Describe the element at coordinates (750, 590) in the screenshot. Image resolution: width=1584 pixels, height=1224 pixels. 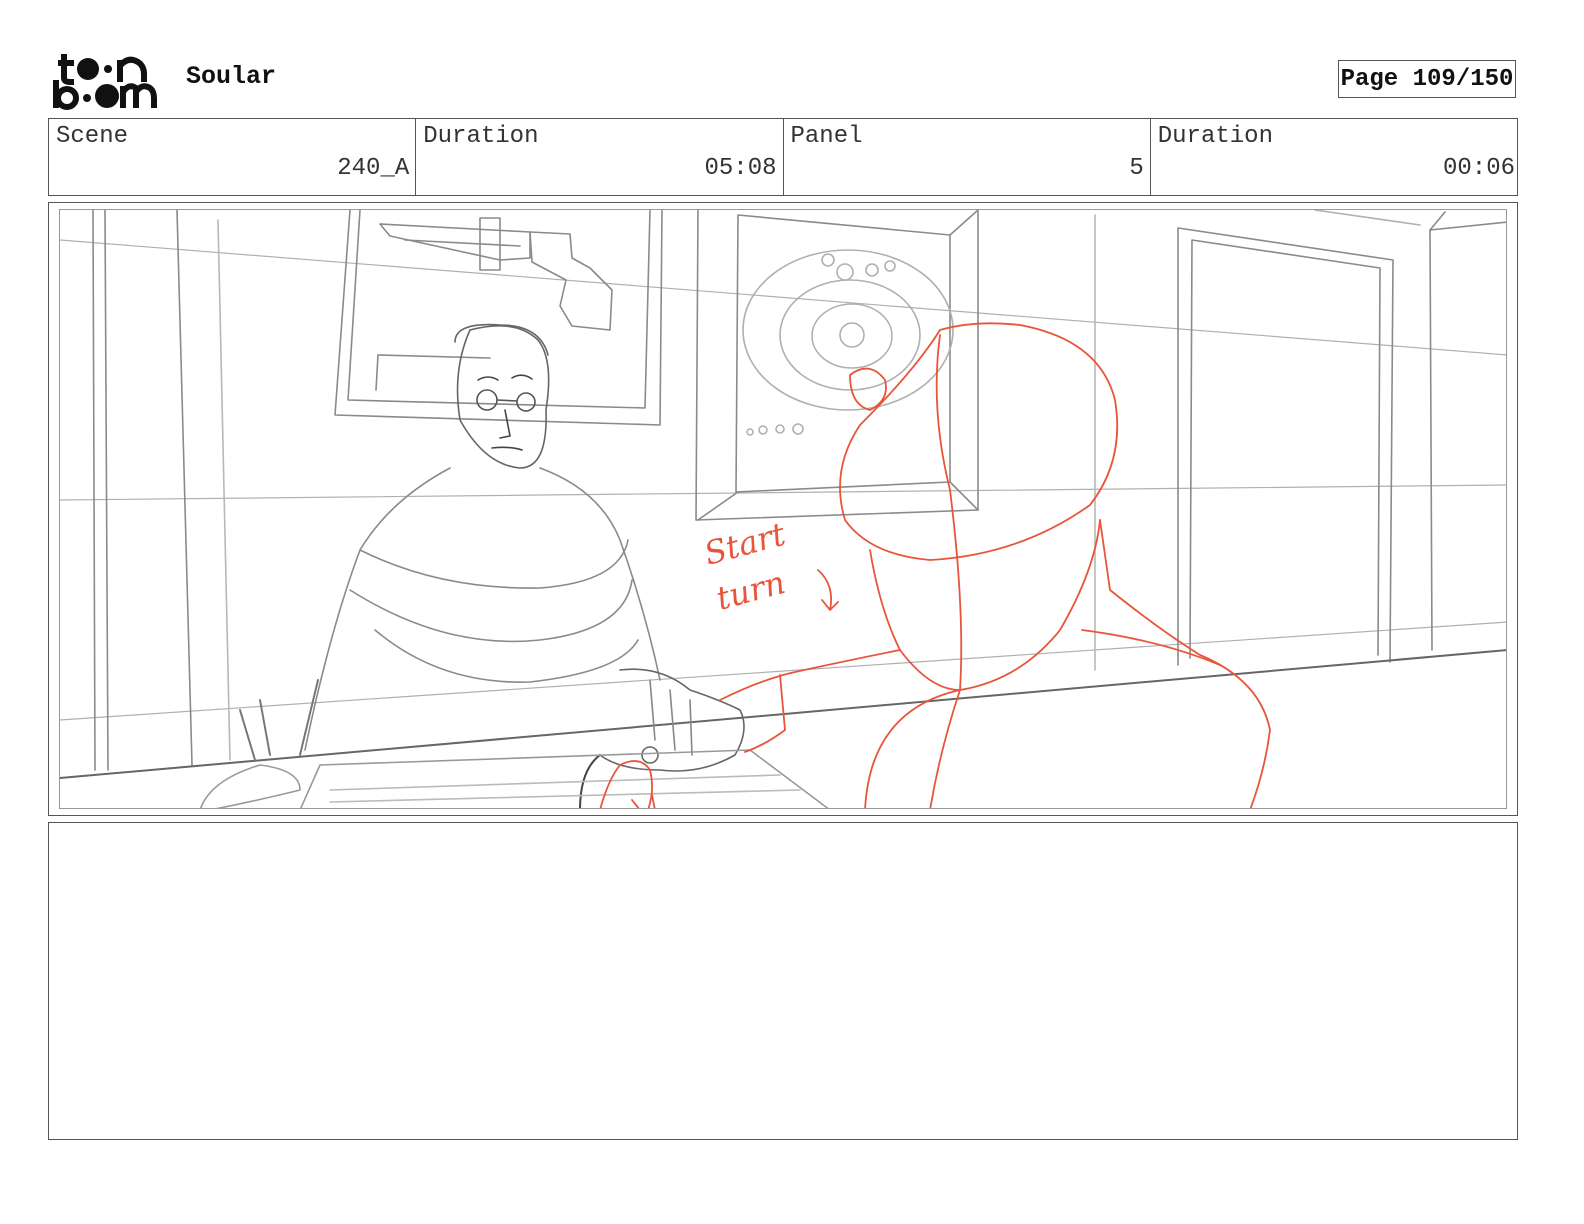
I see `annotation-turn: turn` at that location.